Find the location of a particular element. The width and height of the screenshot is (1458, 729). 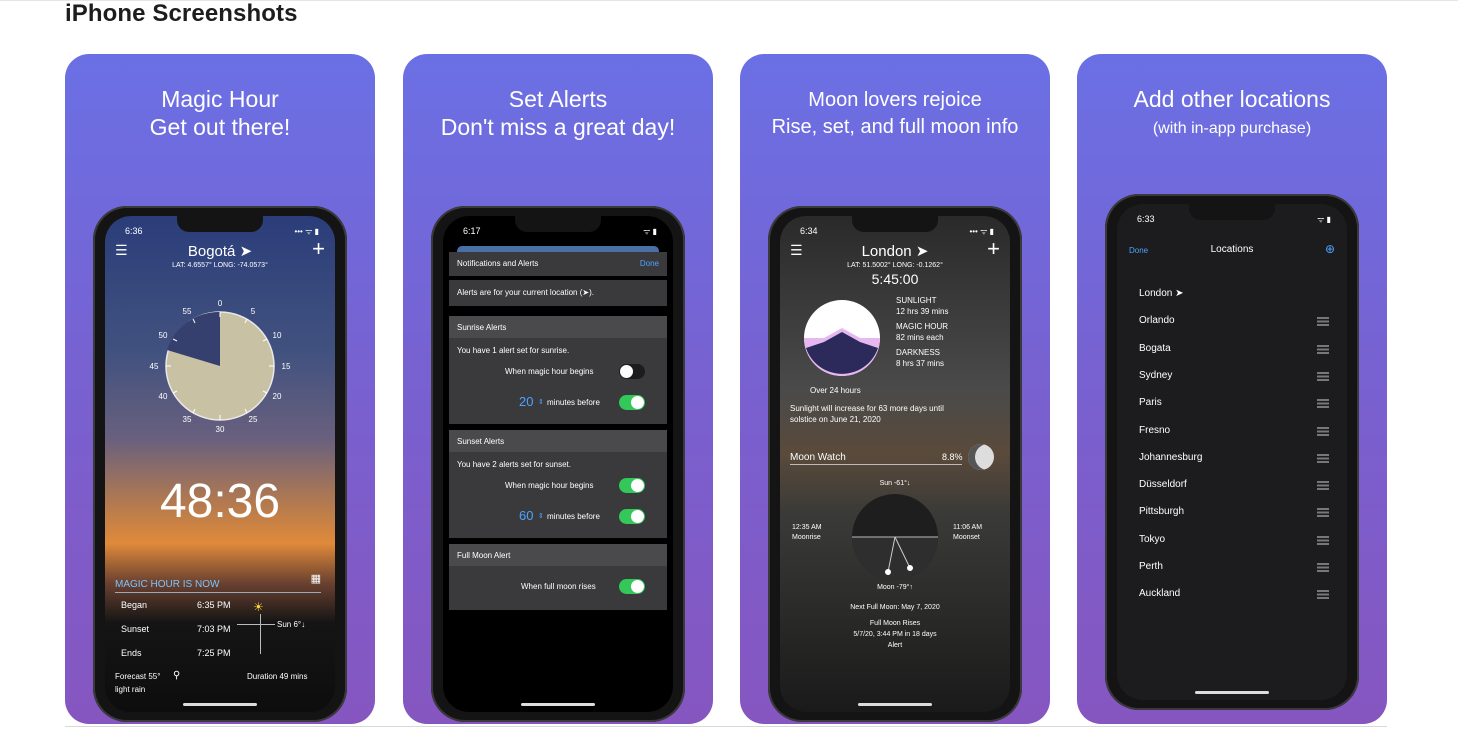

location-item: Pittsburgh is located at coordinates (1161, 511).